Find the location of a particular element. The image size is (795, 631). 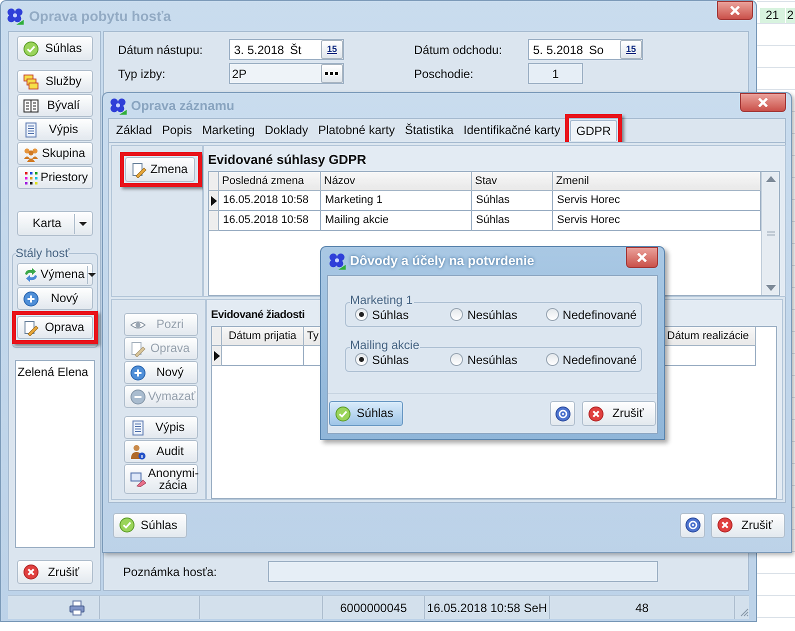

printer-icon is located at coordinates (77, 608).